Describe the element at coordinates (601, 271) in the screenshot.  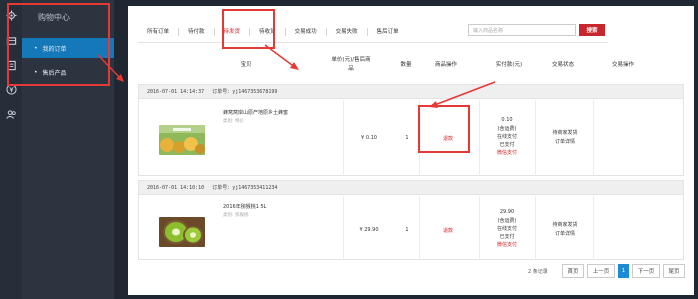
I see `prev-page-button: 上一页` at that location.